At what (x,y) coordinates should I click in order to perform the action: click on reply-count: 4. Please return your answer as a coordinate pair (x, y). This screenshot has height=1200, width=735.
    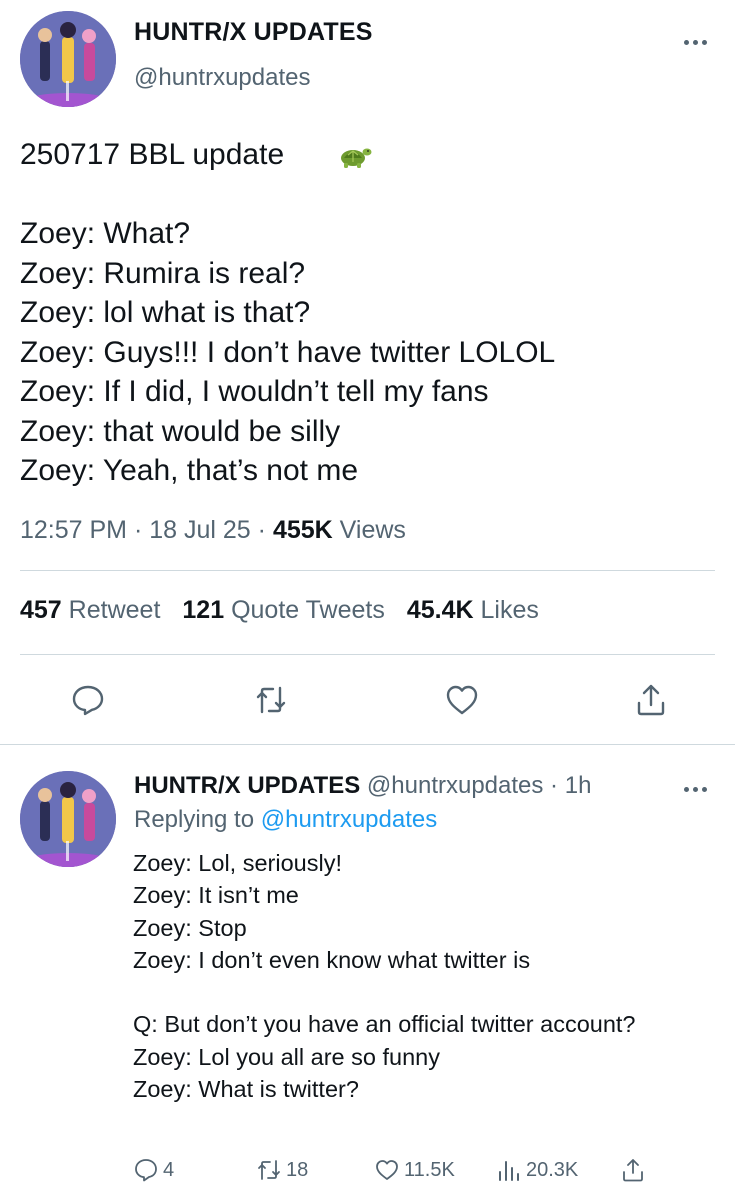
    Looking at the image, I should click on (169, 1169).